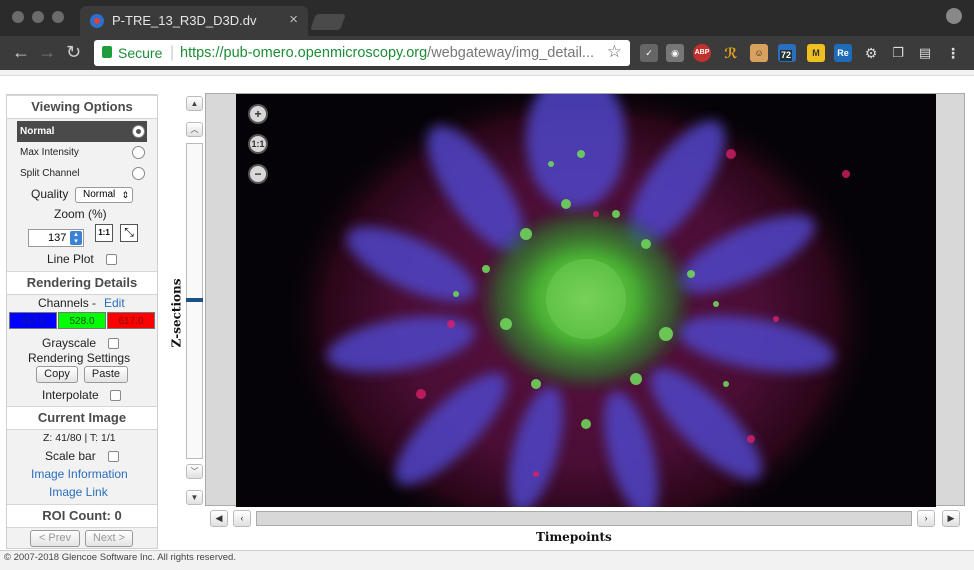 The width and height of the screenshot is (974, 570). Describe the element at coordinates (140, 53) in the screenshot. I see `secure-label: Secure` at that location.